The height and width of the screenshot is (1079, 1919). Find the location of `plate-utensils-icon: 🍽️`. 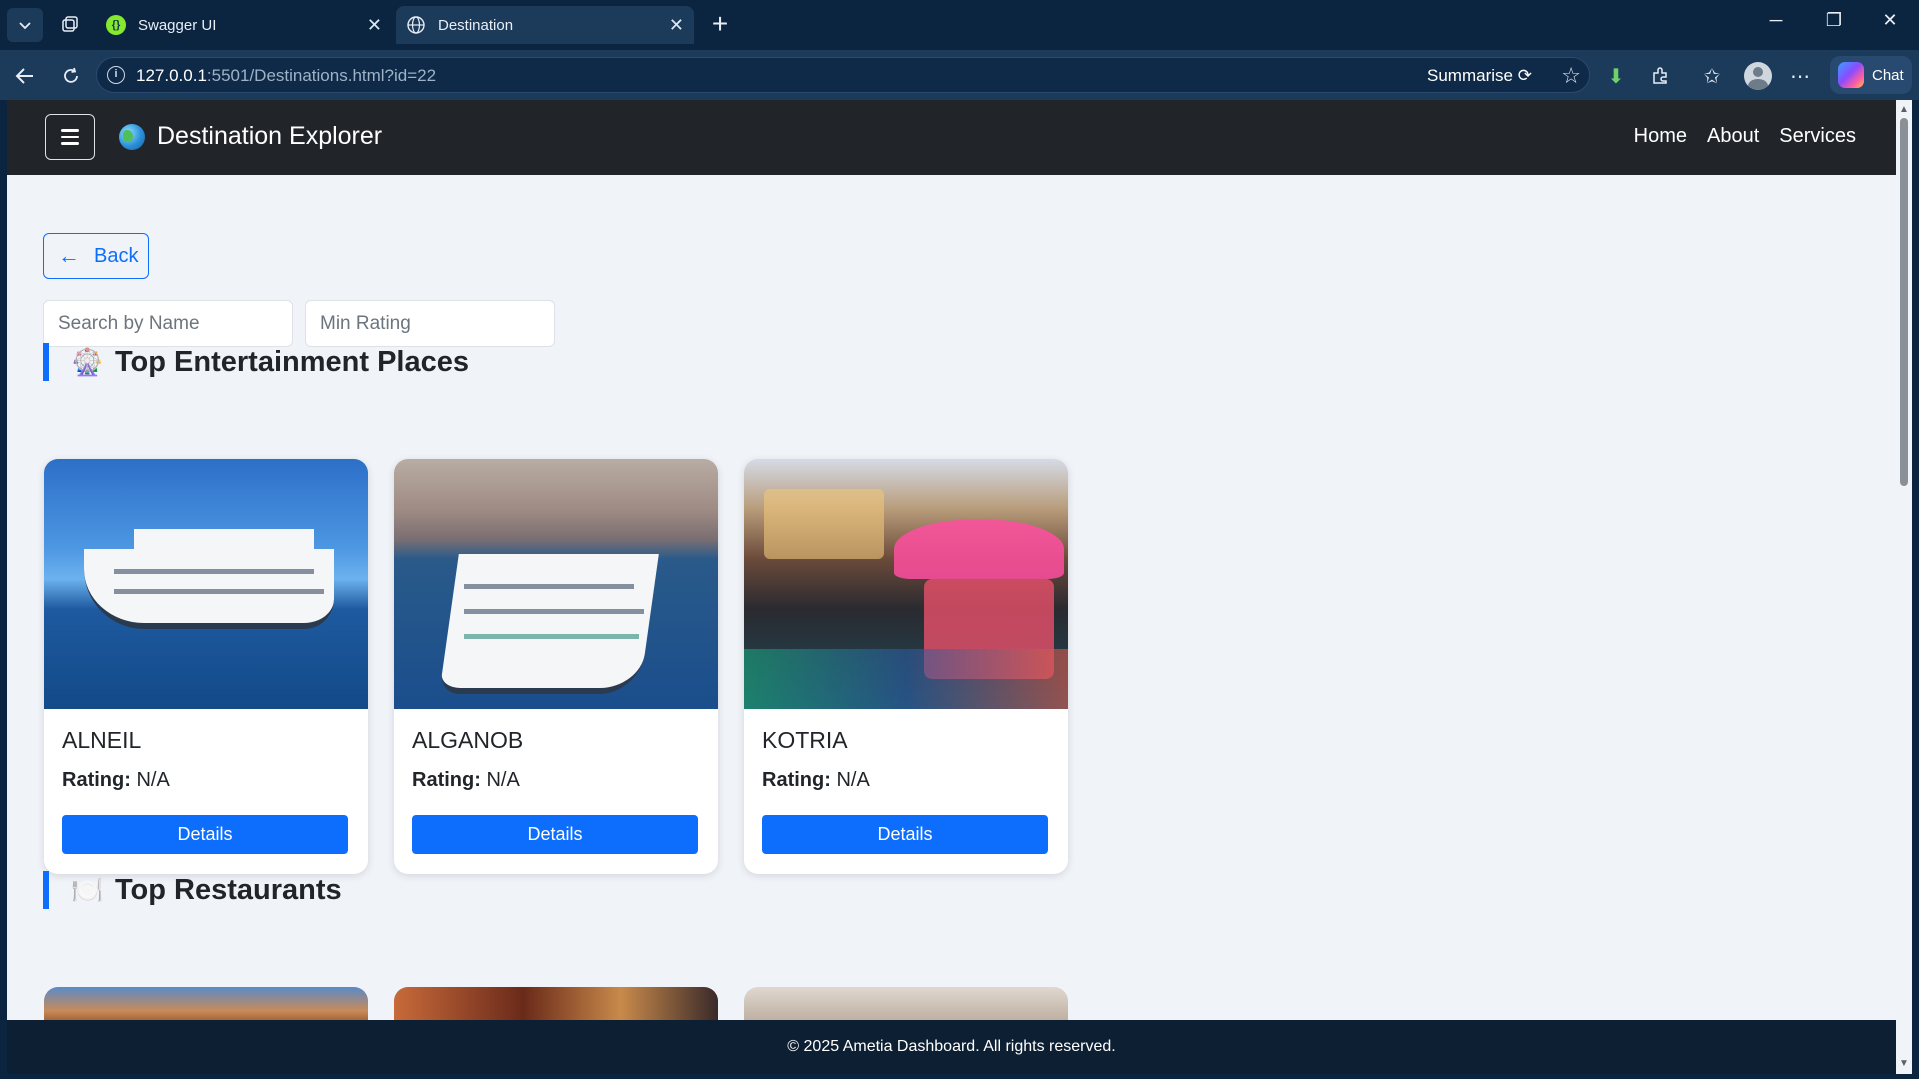

plate-utensils-icon: 🍽️ is located at coordinates (87, 889).